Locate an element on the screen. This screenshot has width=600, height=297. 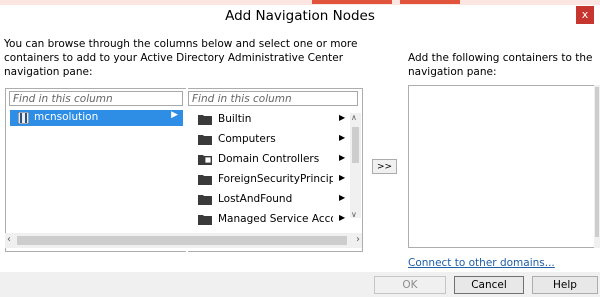
column2-item-builtin: Builtin ▶ is located at coordinates (268, 119).